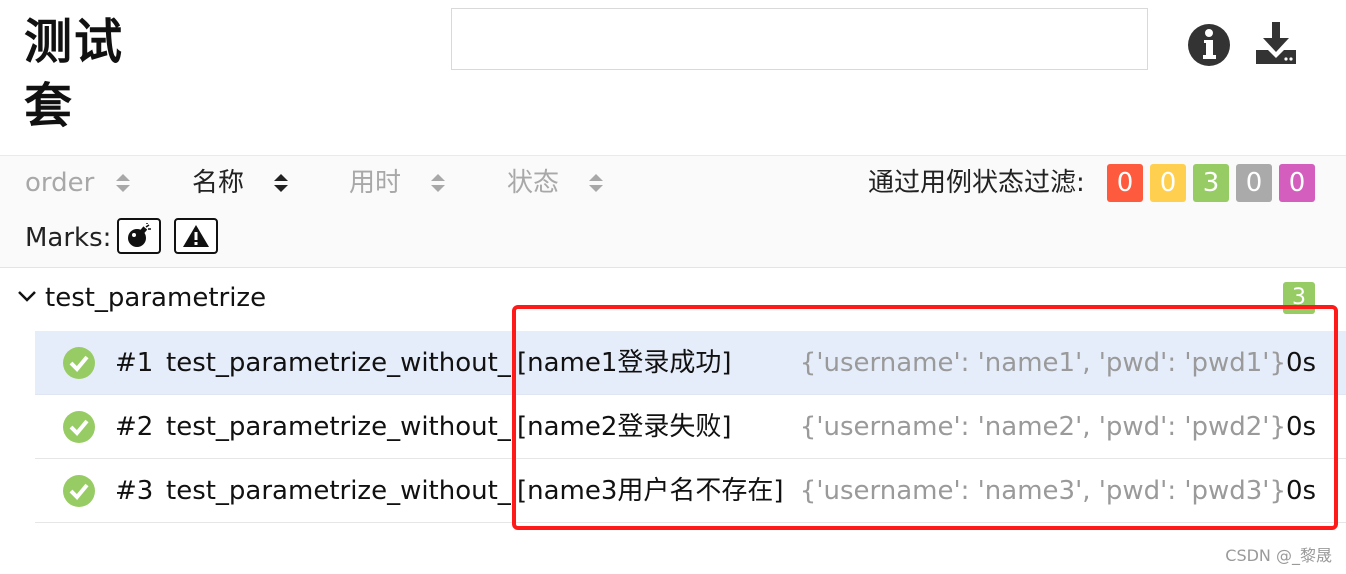  Describe the element at coordinates (1276, 44) in the screenshot. I see `download-icon` at that location.